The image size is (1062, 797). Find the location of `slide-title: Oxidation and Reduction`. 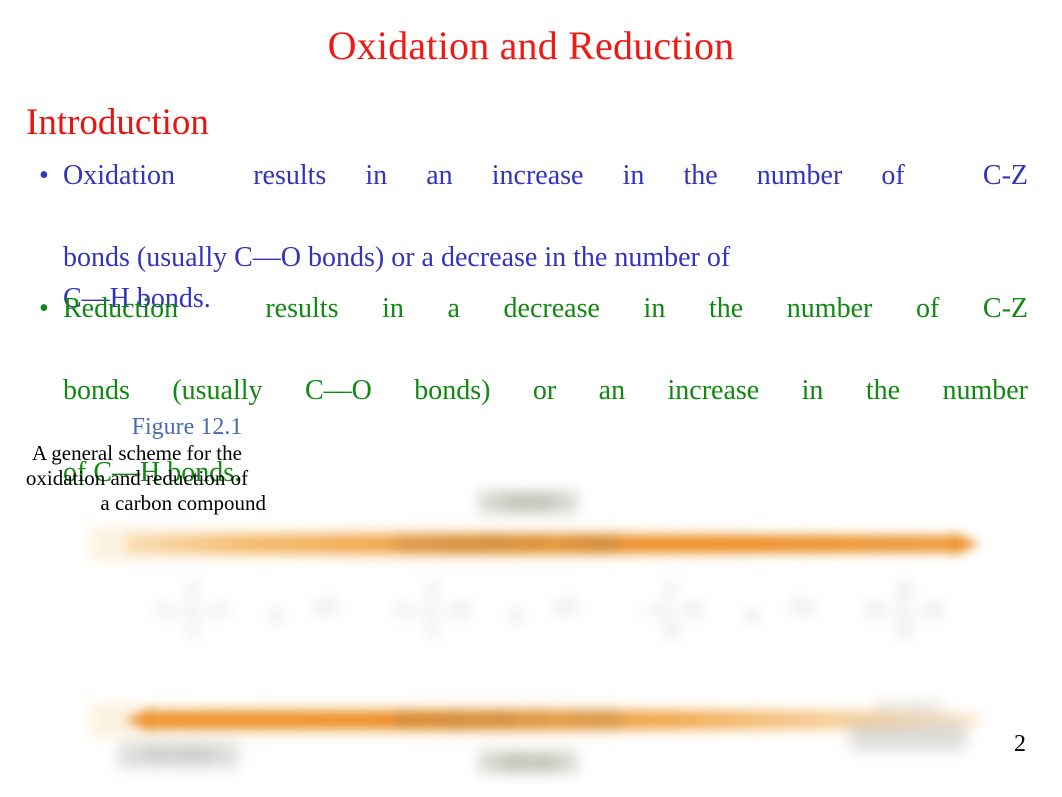

slide-title: Oxidation and Reduction is located at coordinates (531, 45).